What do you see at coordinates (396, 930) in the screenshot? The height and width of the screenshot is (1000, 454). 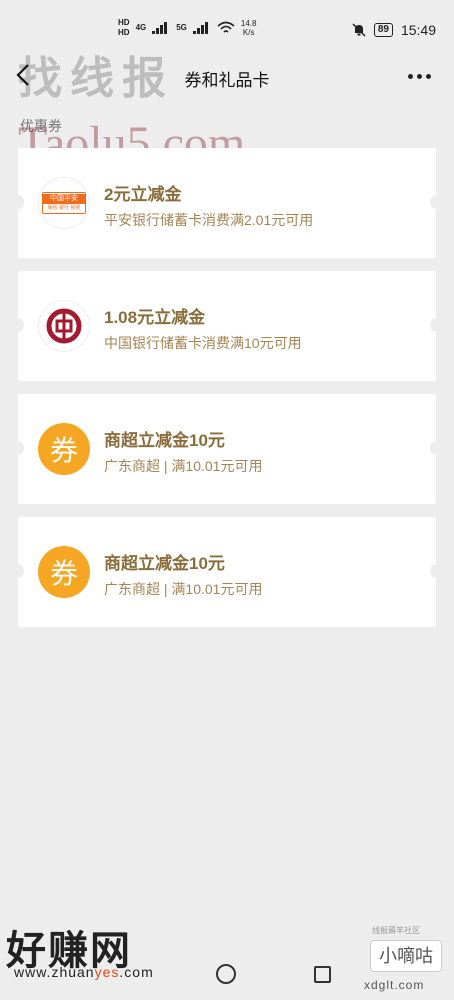 I see `watermark-xdglt-caption: 线报薅羊社区` at bounding box center [396, 930].